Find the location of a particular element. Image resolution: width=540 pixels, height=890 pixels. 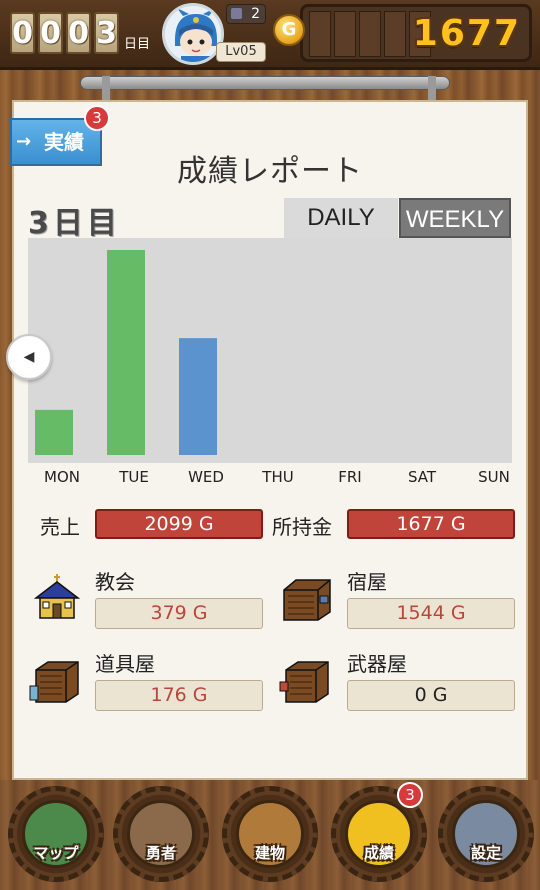

sales-value: 2099 G is located at coordinates (179, 524).